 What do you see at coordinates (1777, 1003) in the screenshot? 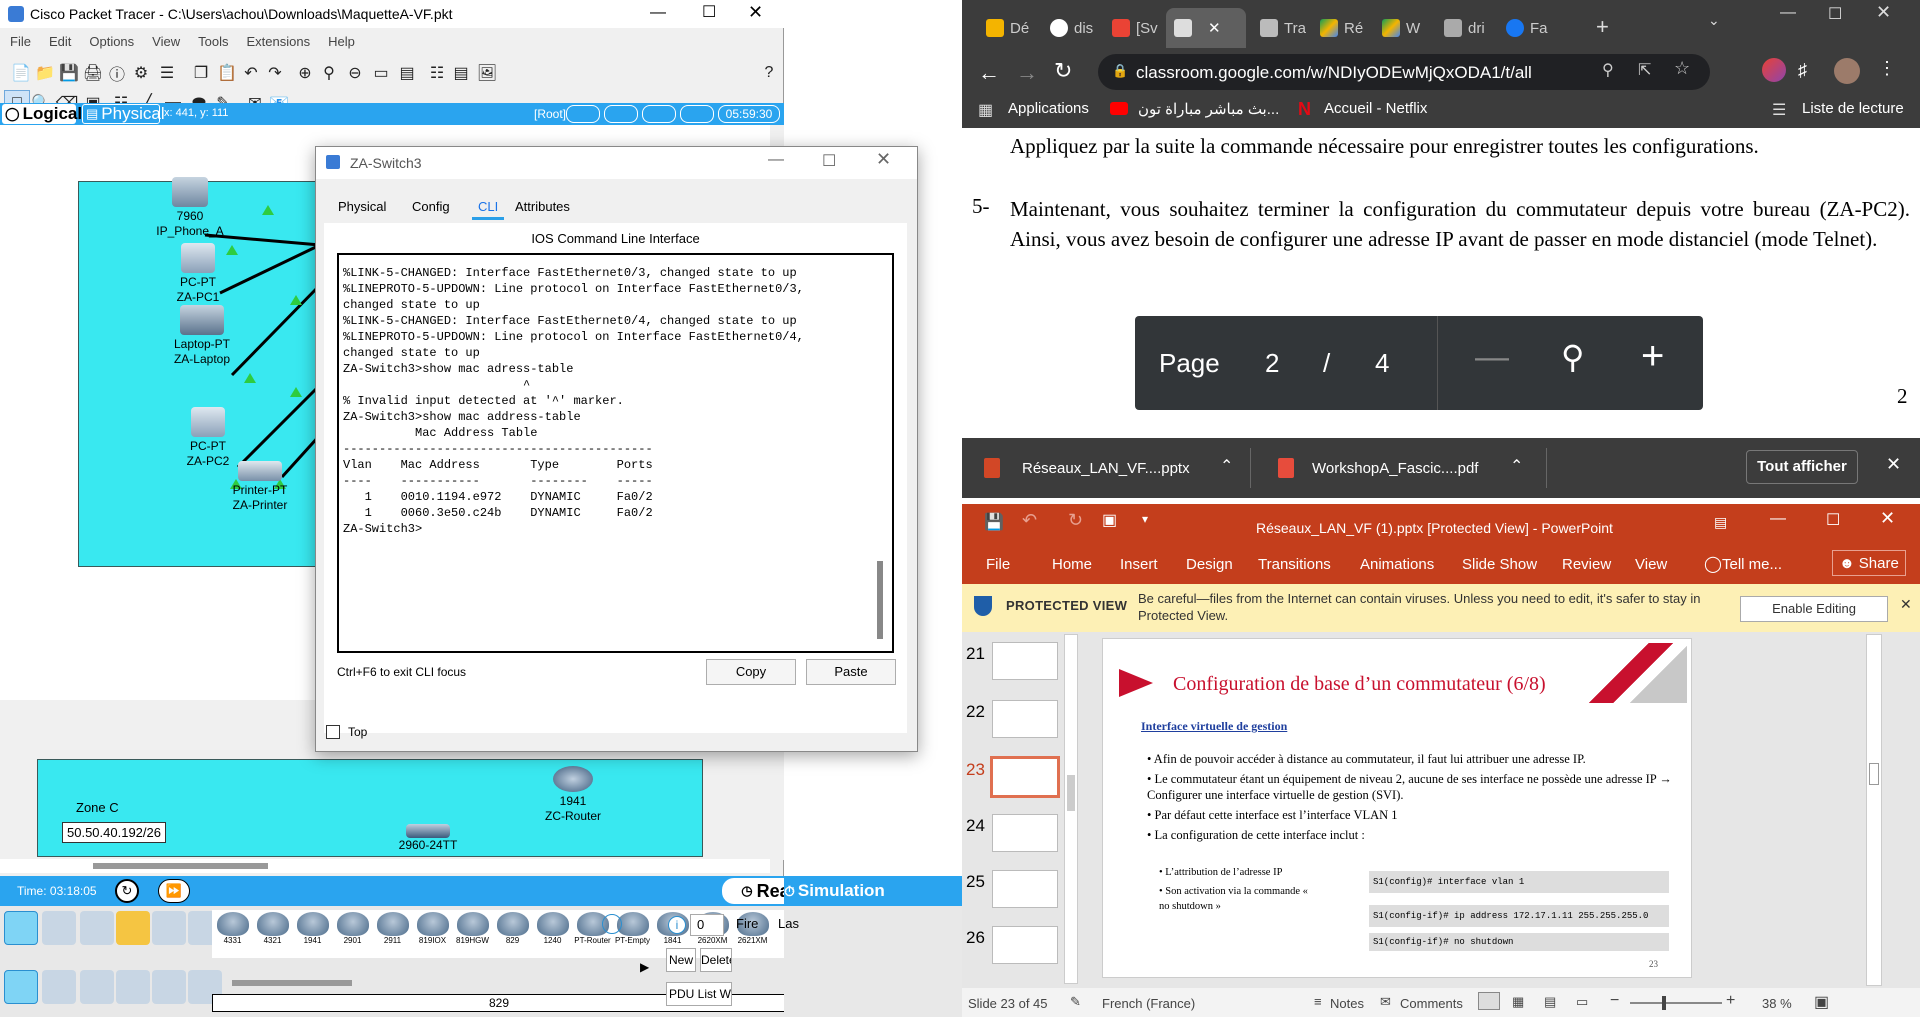
I see `zoom-level: 38 %` at bounding box center [1777, 1003].